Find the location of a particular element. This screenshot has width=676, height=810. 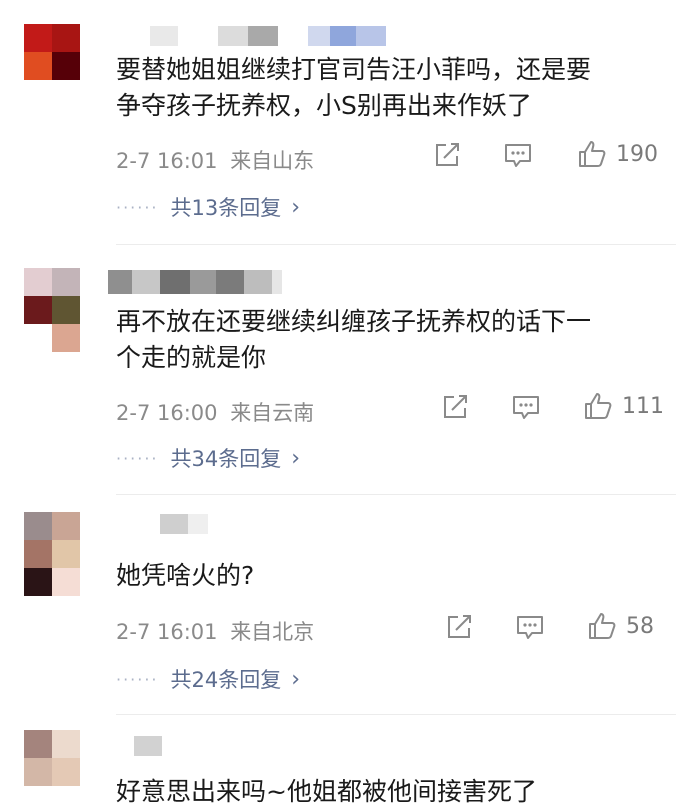

comment-location: 来自山东 is located at coordinates (272, 161).